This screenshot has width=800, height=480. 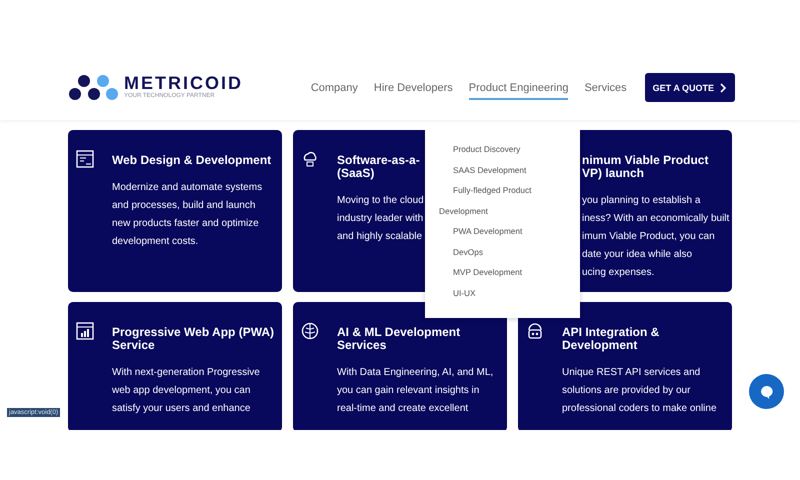 What do you see at coordinates (600, 345) in the screenshot?
I see `card-title: Development` at bounding box center [600, 345].